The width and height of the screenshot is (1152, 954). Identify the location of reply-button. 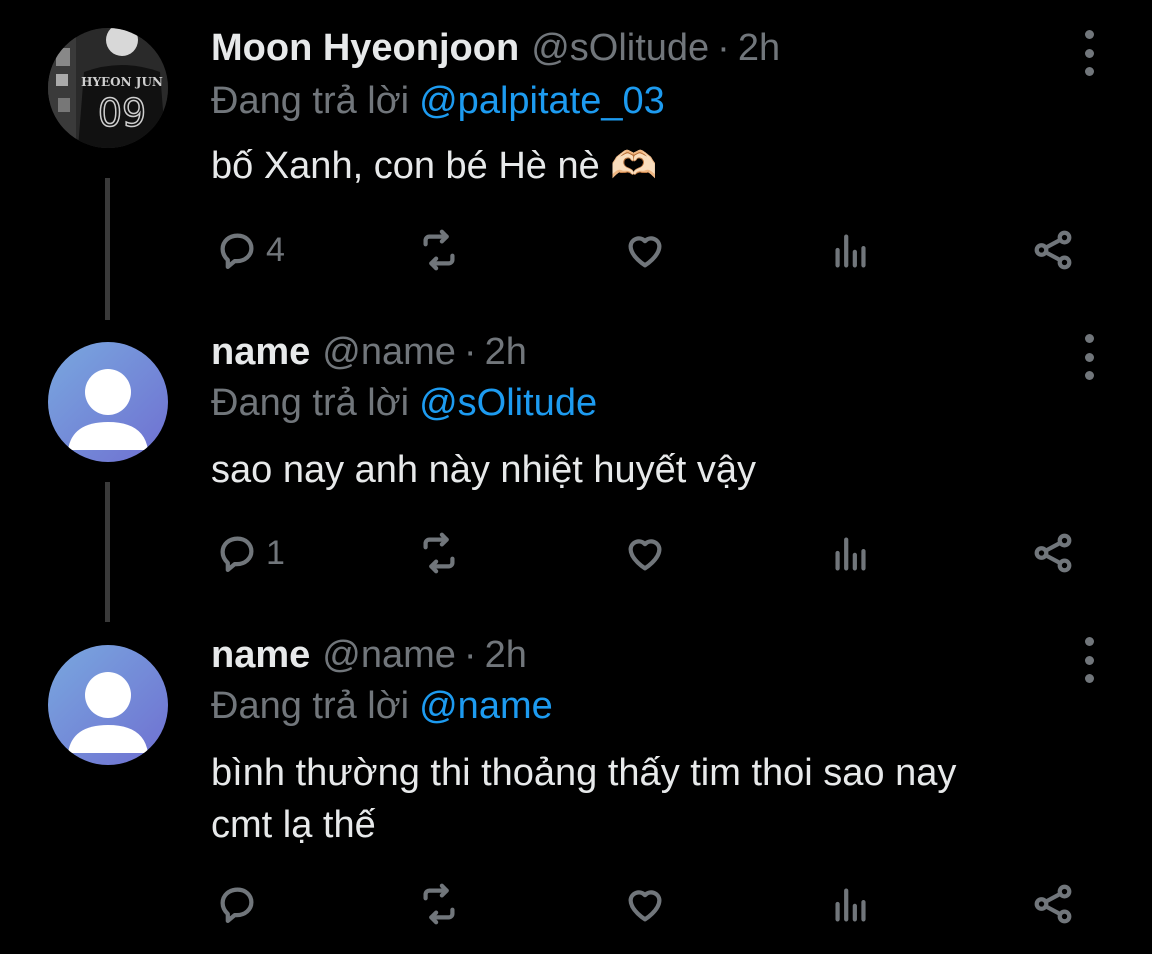
(240, 904).